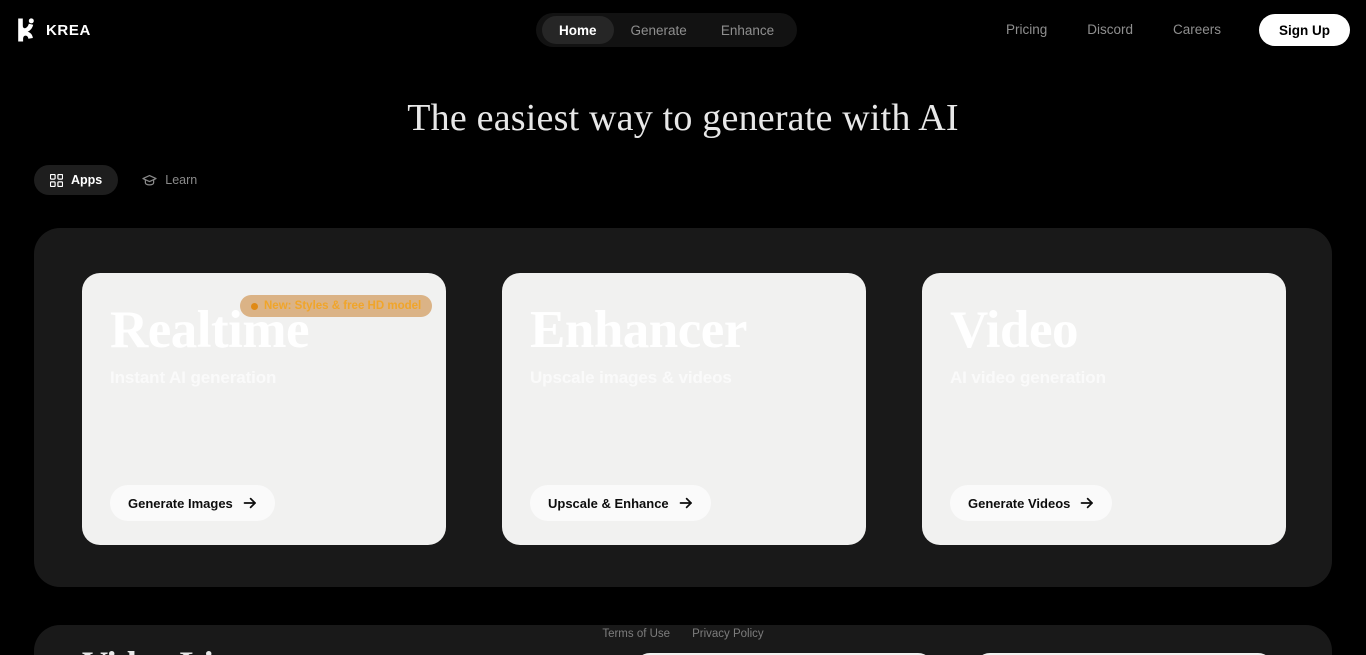 This screenshot has height=655, width=1366. What do you see at coordinates (683, 118) in the screenshot?
I see `page-title: The easiest way to generate with AI` at bounding box center [683, 118].